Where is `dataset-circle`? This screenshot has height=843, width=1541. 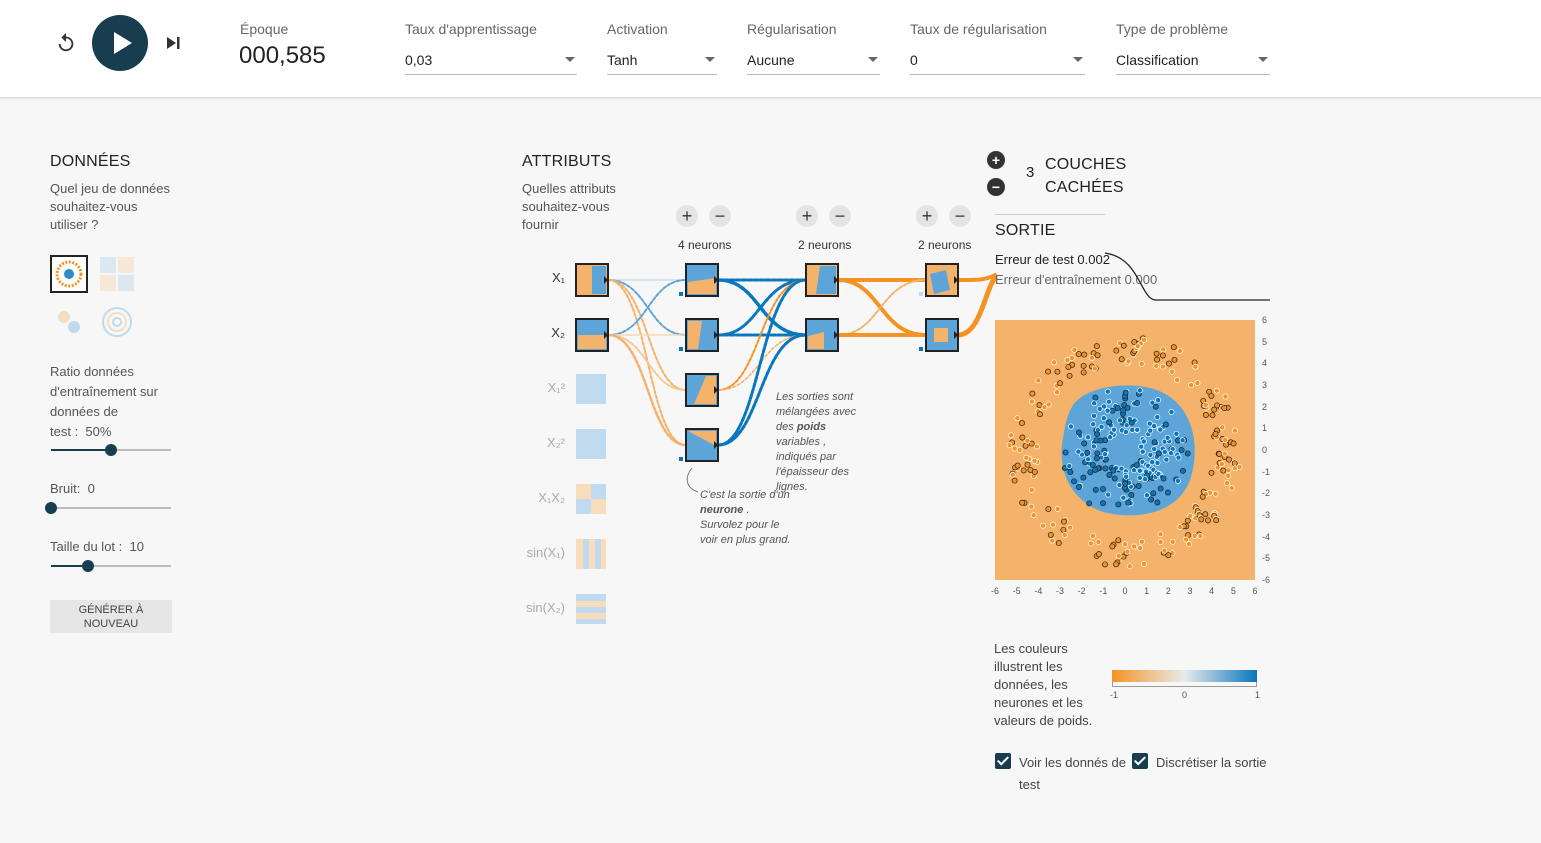
dataset-circle is located at coordinates (69, 274).